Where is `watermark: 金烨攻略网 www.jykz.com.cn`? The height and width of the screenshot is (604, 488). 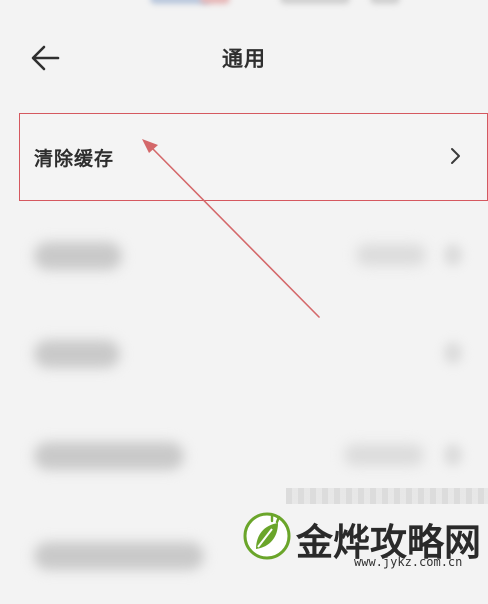 watermark: 金烨攻略网 www.jykz.com.cn is located at coordinates (365, 540).